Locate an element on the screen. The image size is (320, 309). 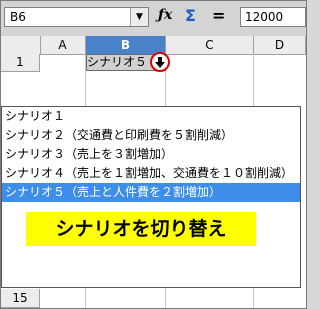
fx-icon: ƒx is located at coordinates (165, 15).